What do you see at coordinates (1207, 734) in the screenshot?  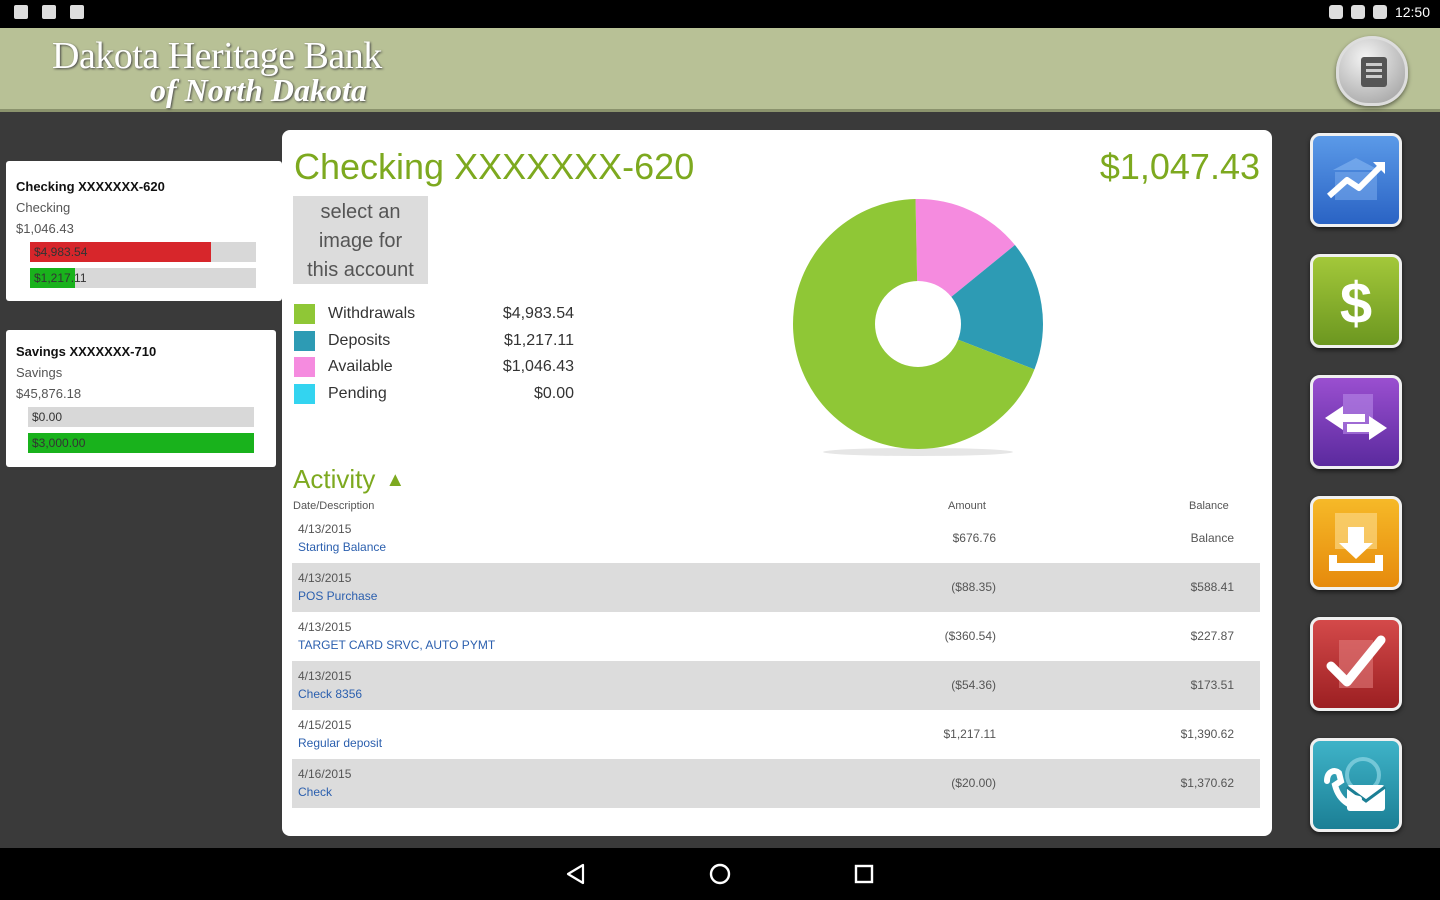 I see `txn-balance: $1,390.62` at bounding box center [1207, 734].